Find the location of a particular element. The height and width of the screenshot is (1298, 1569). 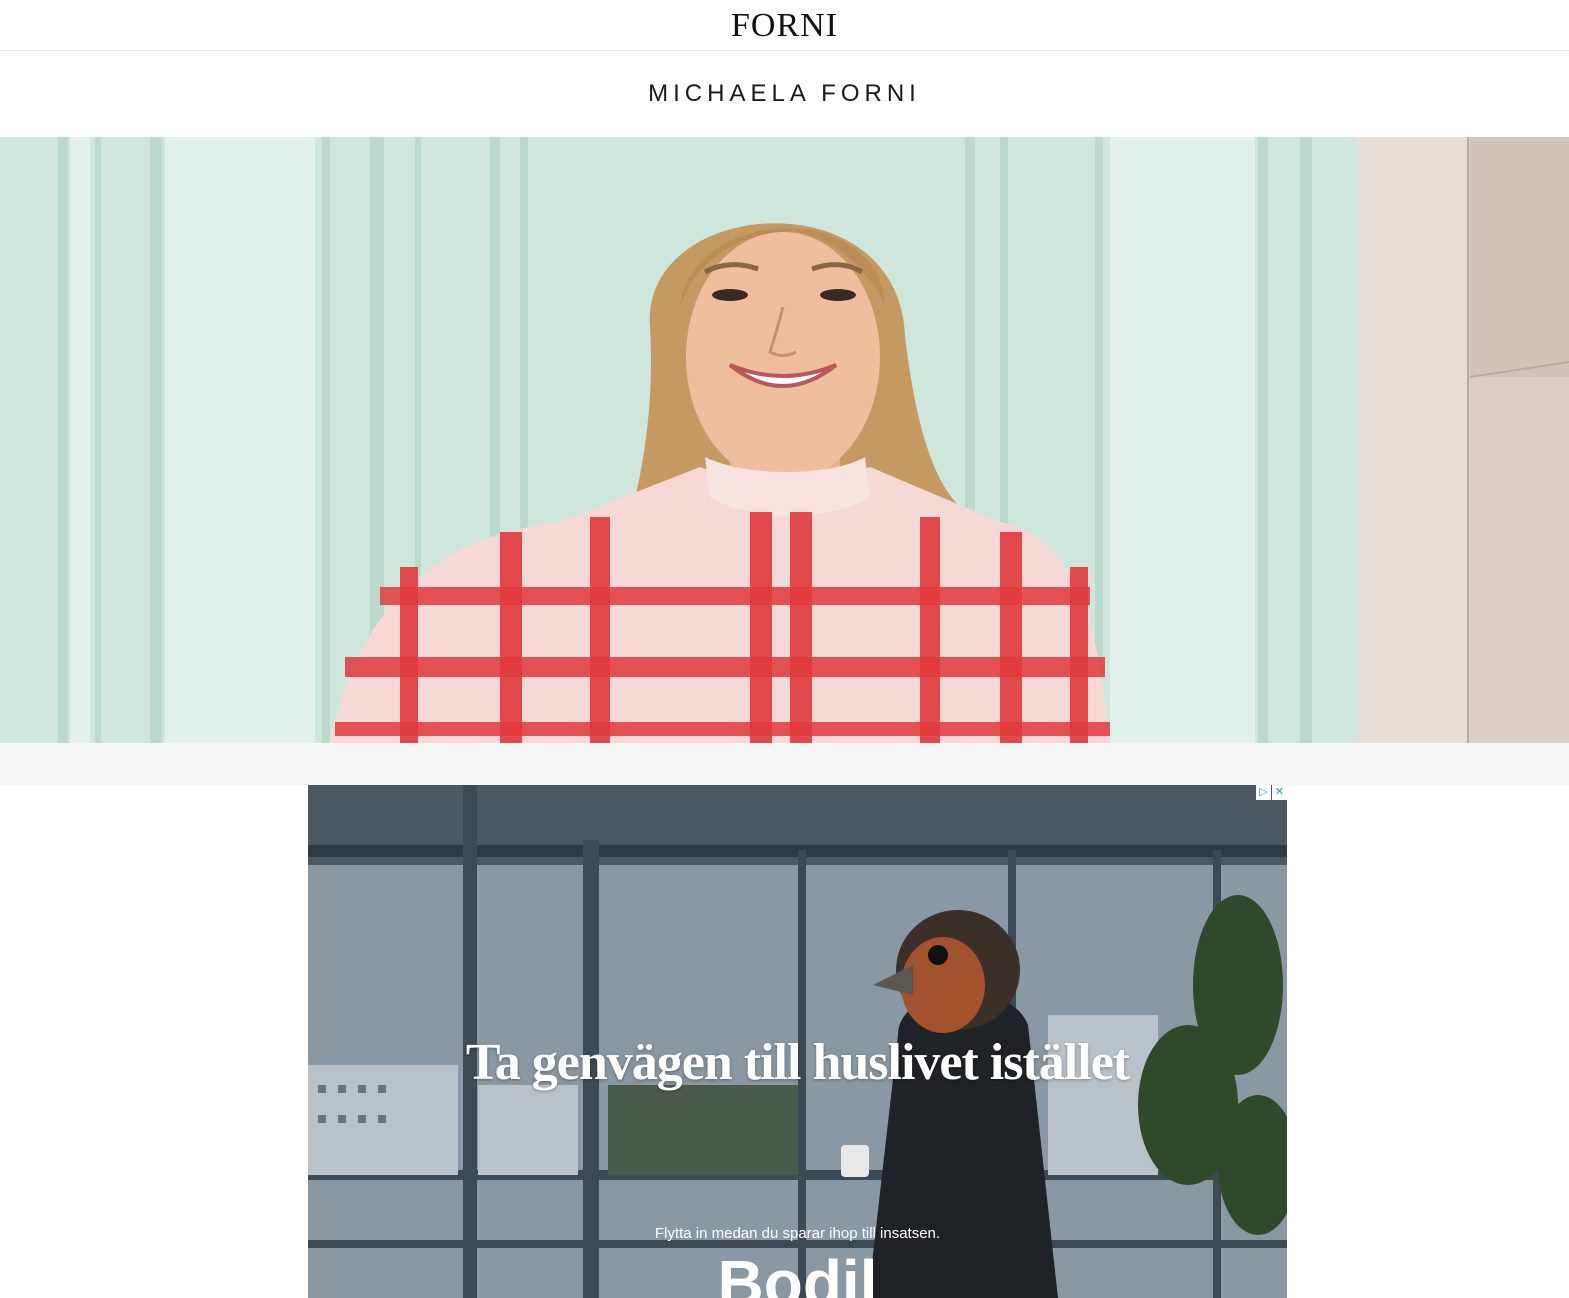

site-logo: FORNI is located at coordinates (784, 26).